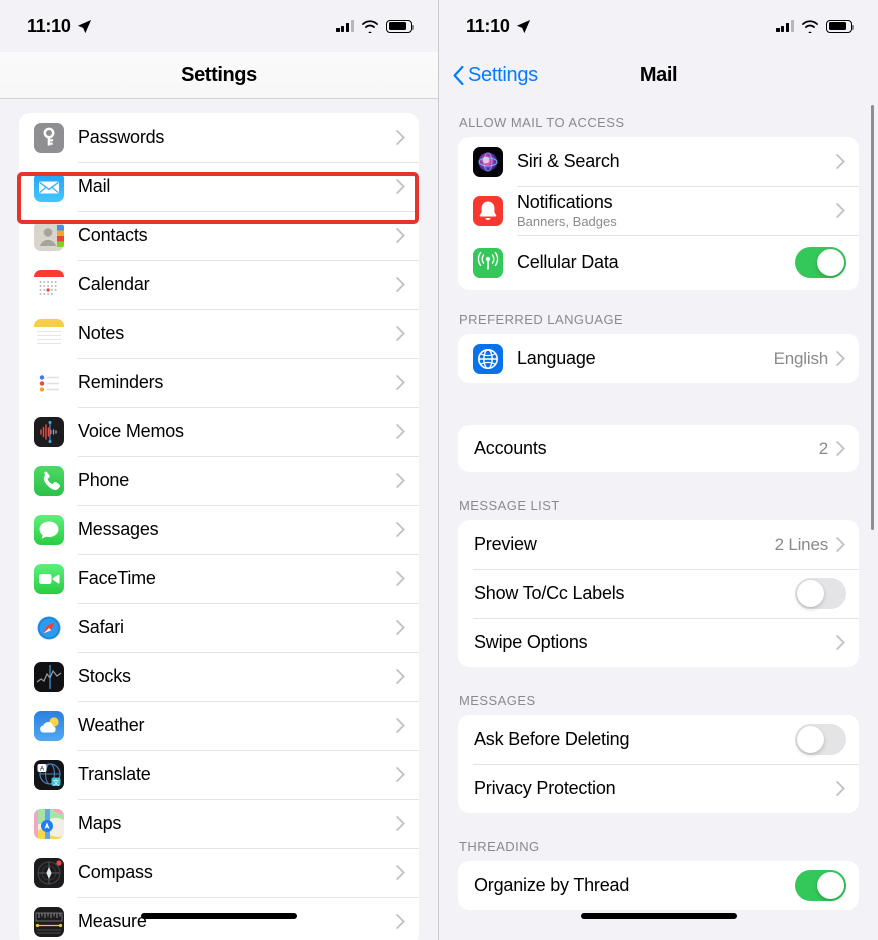 This screenshot has height=940, width=878. What do you see at coordinates (495, 75) in the screenshot?
I see `back-button: Settings` at bounding box center [495, 75].